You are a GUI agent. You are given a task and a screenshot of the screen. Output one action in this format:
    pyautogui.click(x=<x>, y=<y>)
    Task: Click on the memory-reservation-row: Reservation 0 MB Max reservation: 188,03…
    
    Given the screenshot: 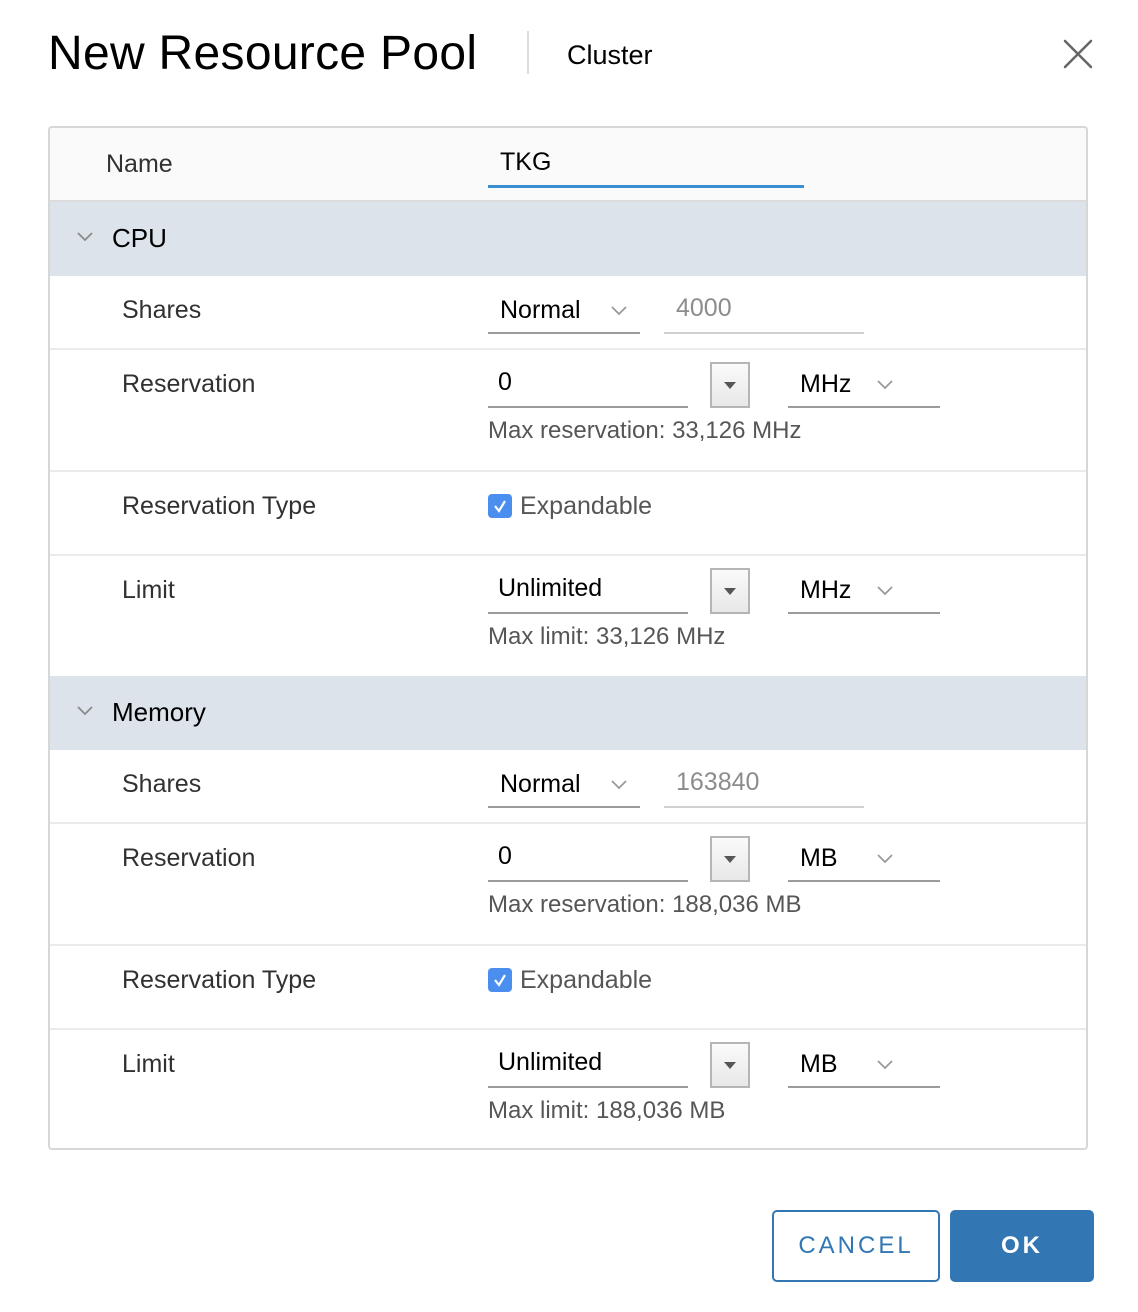 What is the action you would take?
    pyautogui.click(x=568, y=885)
    